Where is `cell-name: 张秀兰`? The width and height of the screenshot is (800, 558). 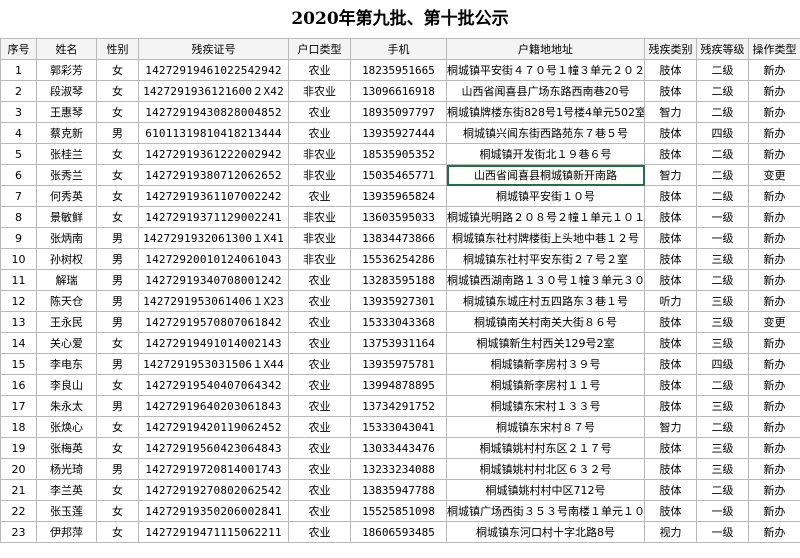 cell-name: 张秀兰 is located at coordinates (66, 175).